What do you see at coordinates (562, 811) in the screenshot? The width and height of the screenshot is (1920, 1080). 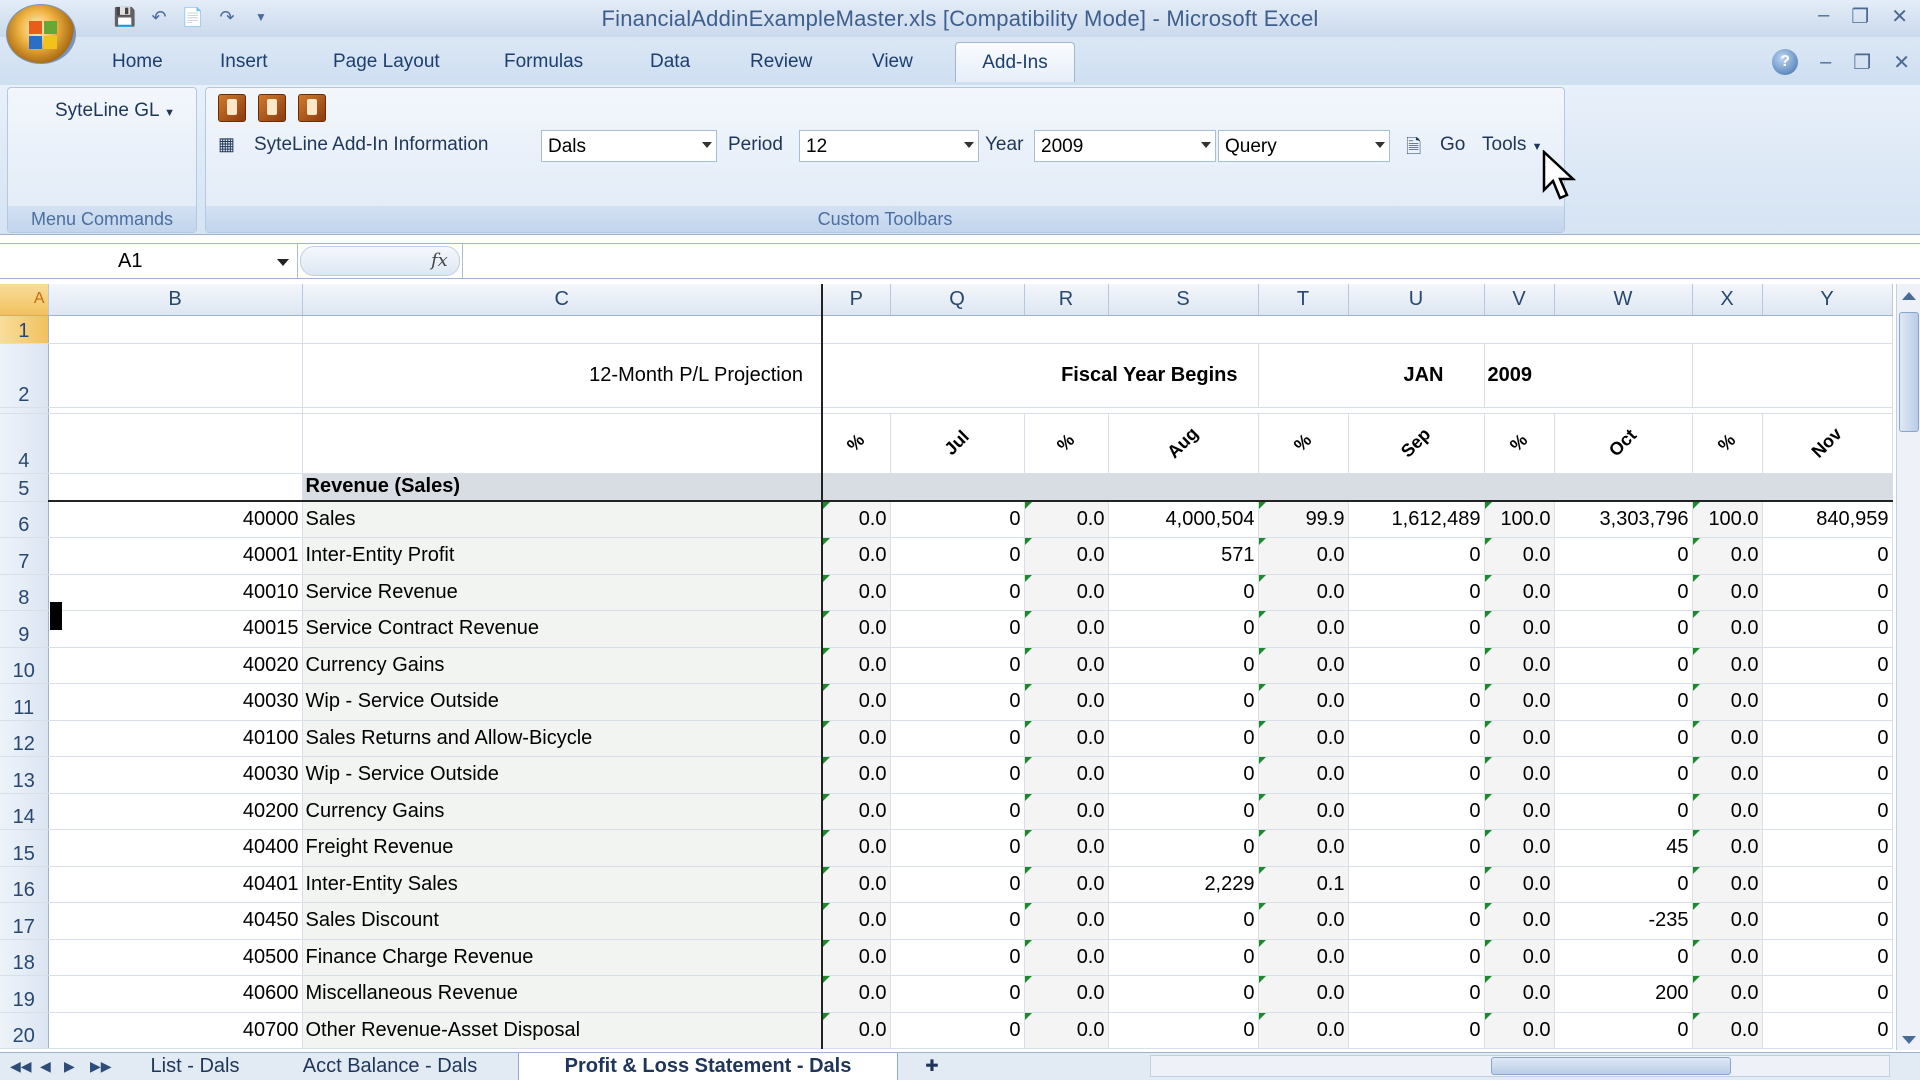 I see `description-cell: Currency Gains` at bounding box center [562, 811].